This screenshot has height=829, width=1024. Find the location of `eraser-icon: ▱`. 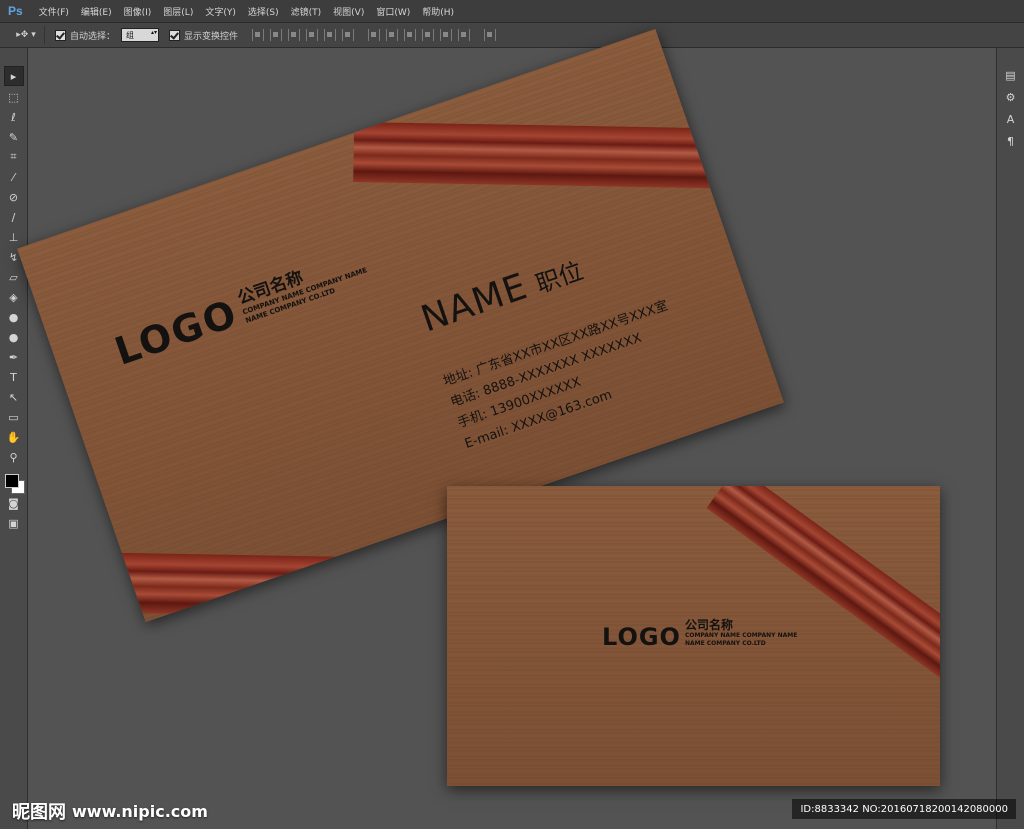

eraser-icon: ▱ is located at coordinates (13, 277).